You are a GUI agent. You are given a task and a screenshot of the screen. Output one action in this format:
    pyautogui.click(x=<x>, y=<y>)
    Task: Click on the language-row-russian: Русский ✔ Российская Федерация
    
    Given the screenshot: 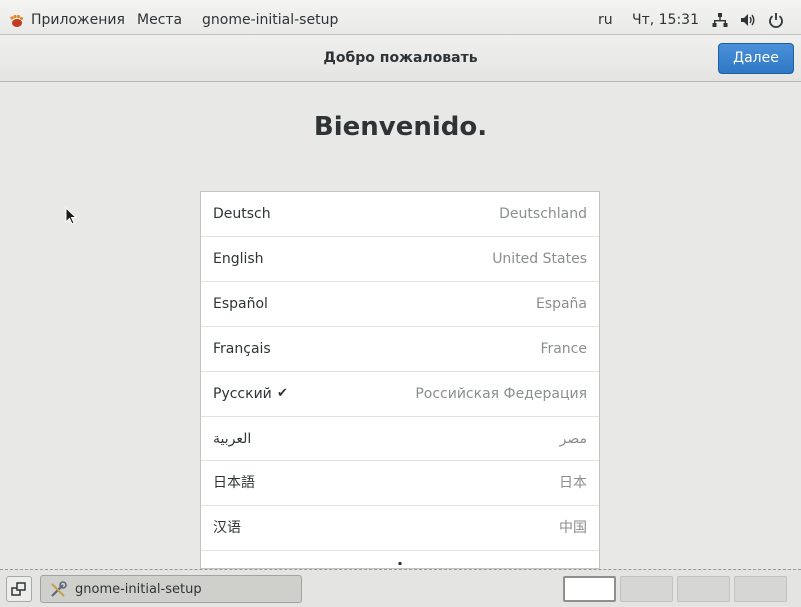 What is the action you would take?
    pyautogui.click(x=400, y=394)
    